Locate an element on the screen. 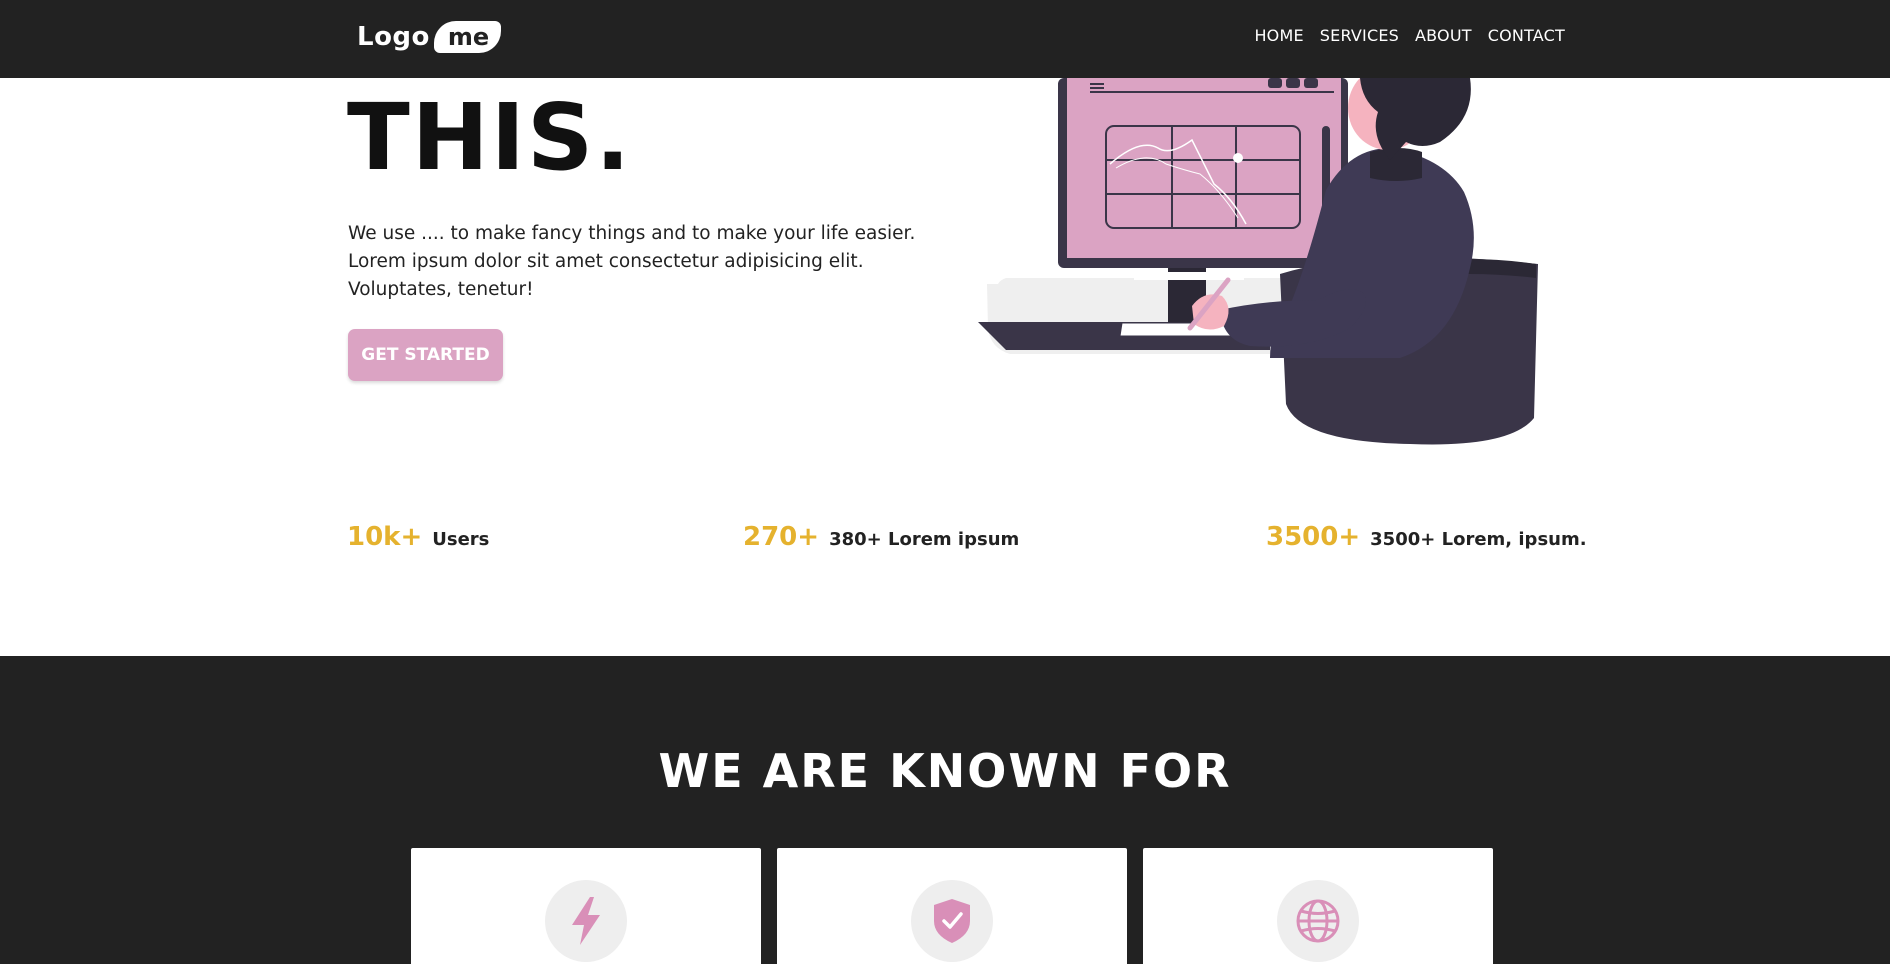 This screenshot has height=964, width=1890. hero-title: THIS. is located at coordinates (490, 137).